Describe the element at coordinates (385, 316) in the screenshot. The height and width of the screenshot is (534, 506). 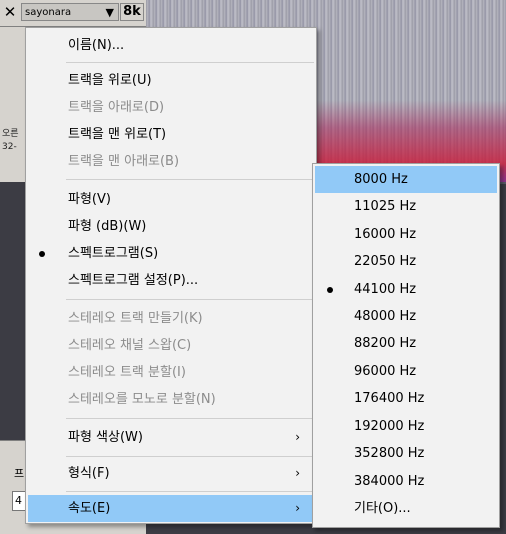
I see `rate-item-label: 48000 Hz` at that location.